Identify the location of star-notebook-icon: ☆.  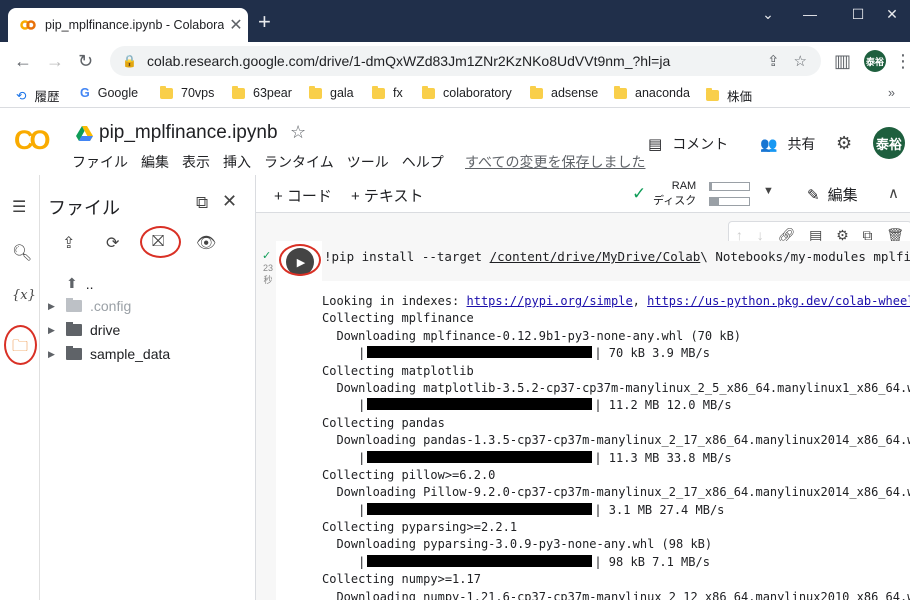
(298, 132).